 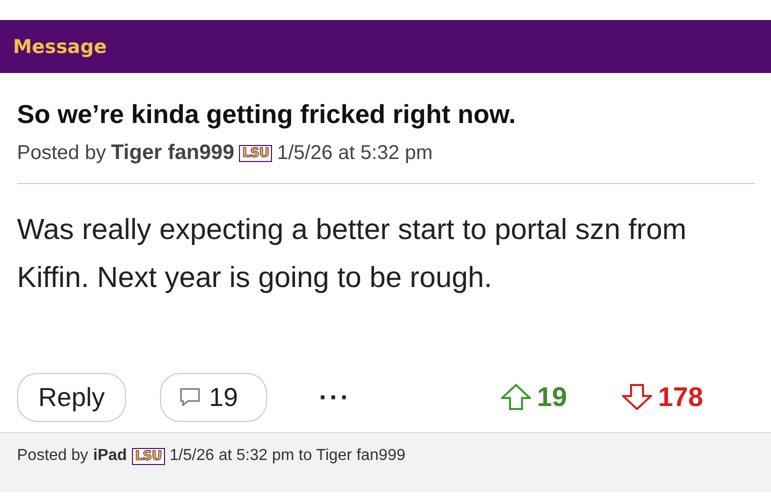 What do you see at coordinates (213, 397) in the screenshot?
I see `comments-button: 19` at bounding box center [213, 397].